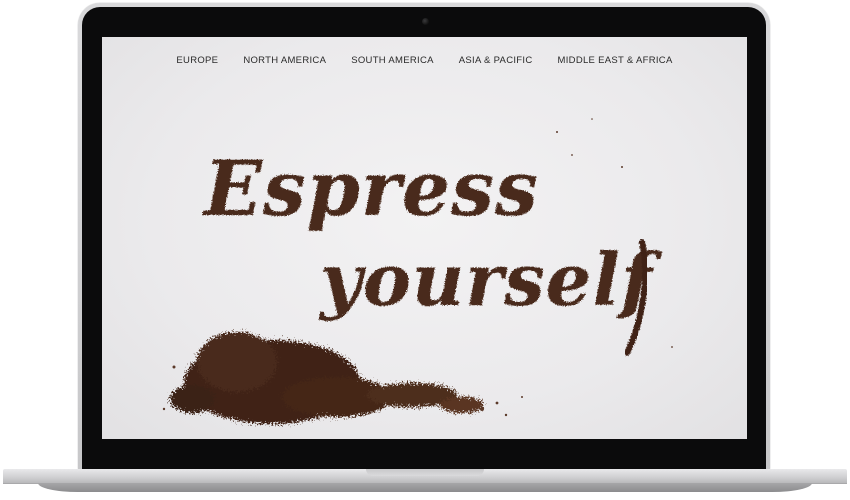  Describe the element at coordinates (197, 60) in the screenshot. I see `nav-item-europe: EUROPE` at that location.